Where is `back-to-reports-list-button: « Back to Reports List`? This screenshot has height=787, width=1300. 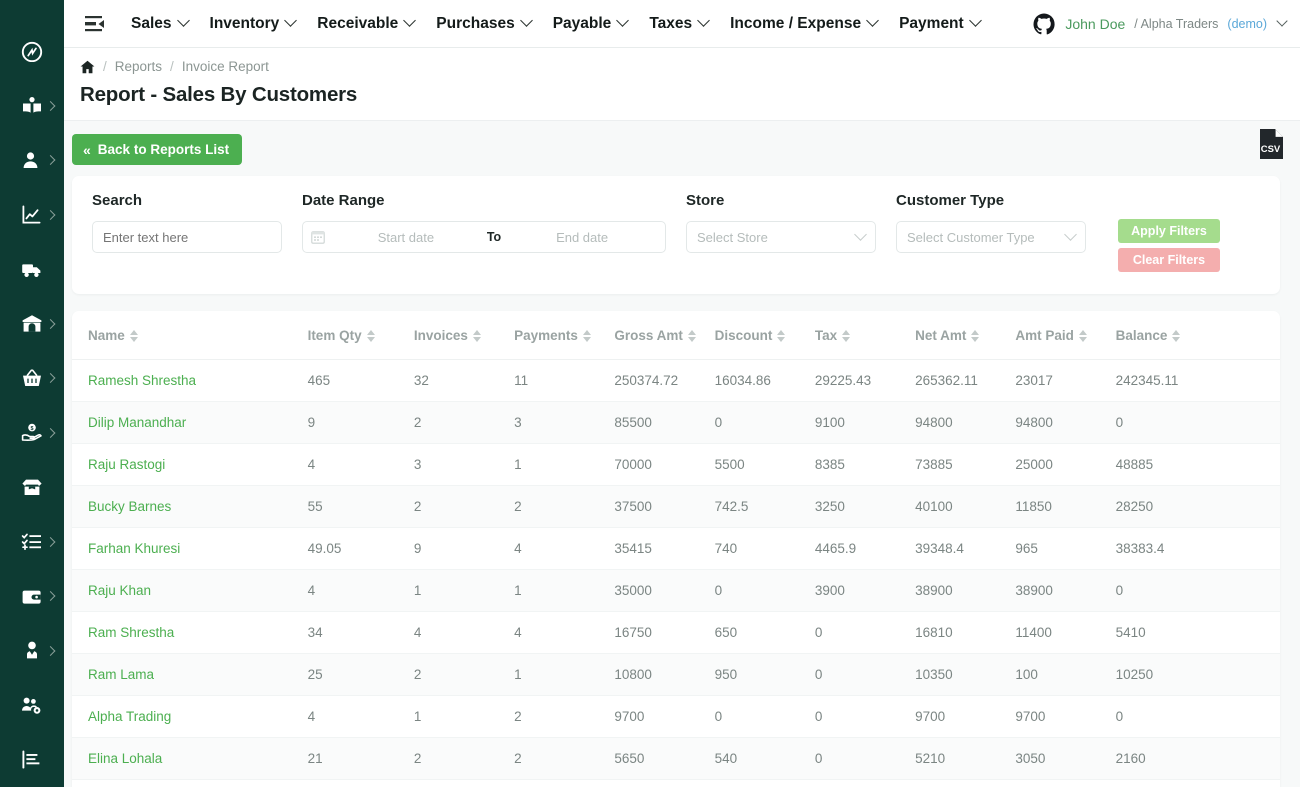 back-to-reports-list-button: « Back to Reports List is located at coordinates (157, 149).